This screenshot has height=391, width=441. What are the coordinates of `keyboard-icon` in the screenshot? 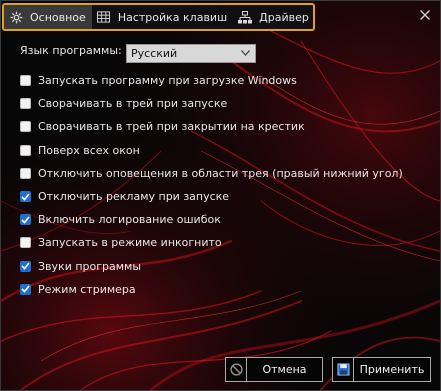 It's located at (104, 17).